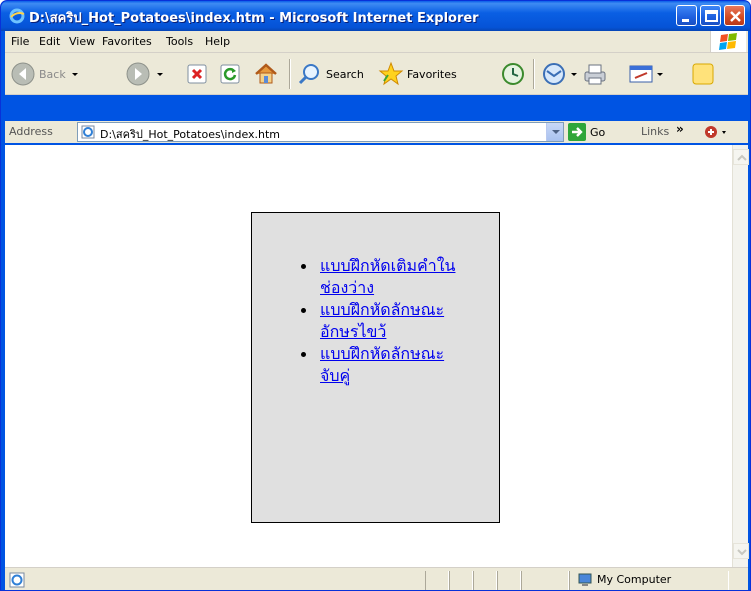 The image size is (751, 591). What do you see at coordinates (88, 132) in the screenshot?
I see `page-icon` at bounding box center [88, 132].